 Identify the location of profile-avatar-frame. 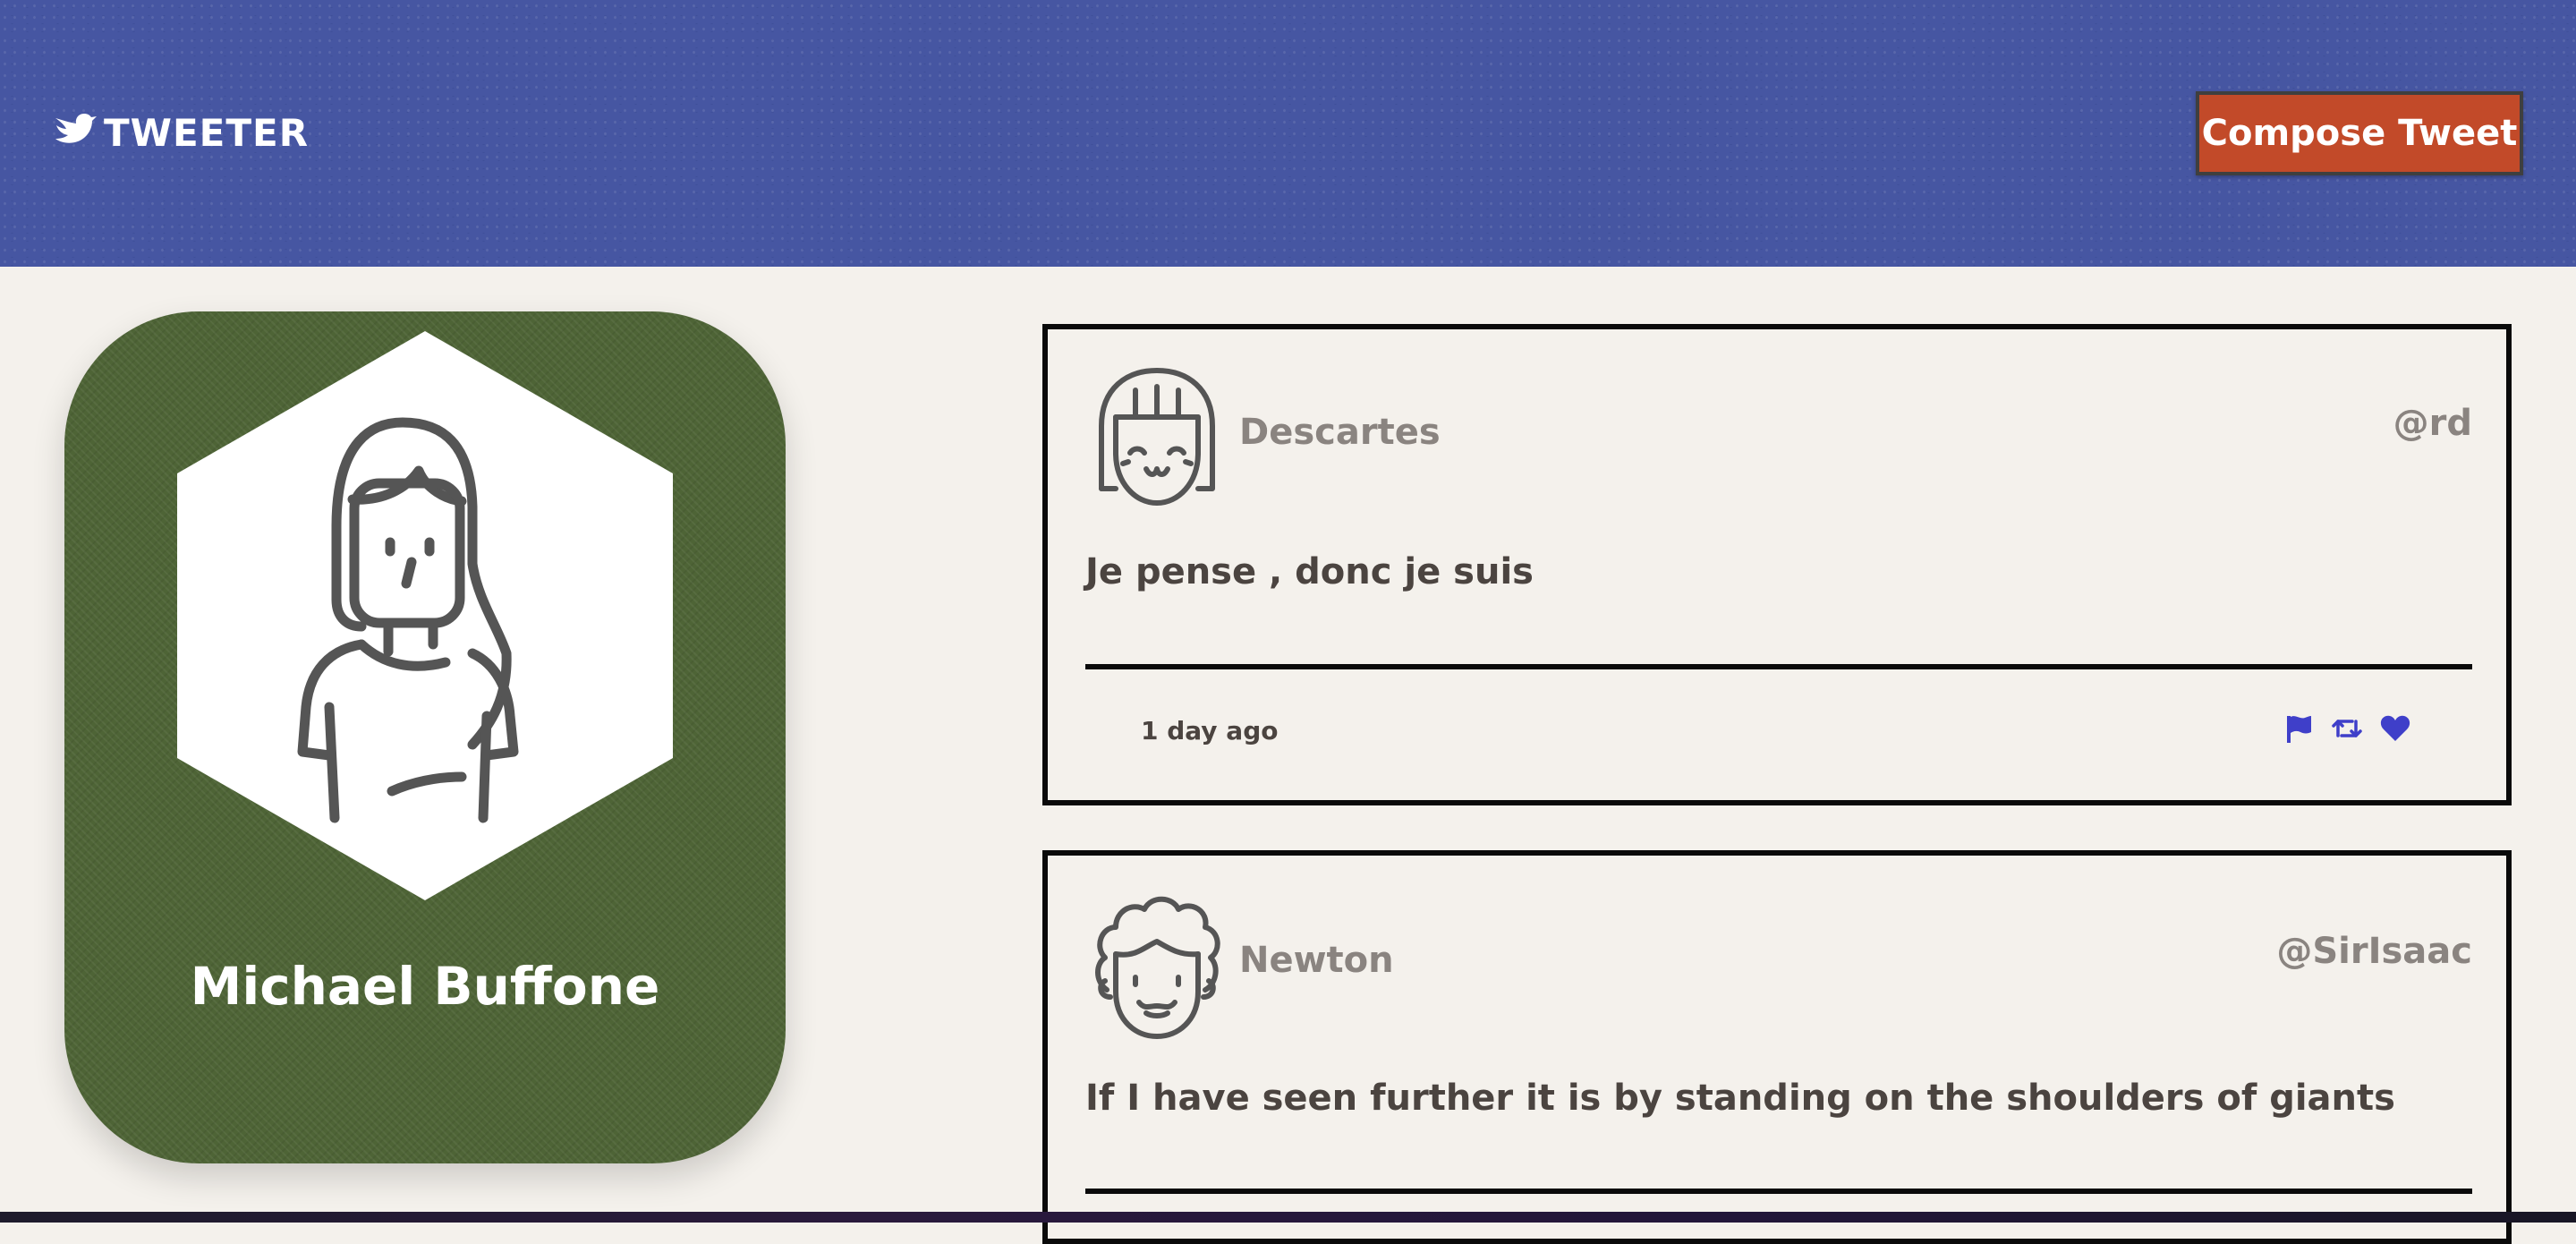
(425, 616).